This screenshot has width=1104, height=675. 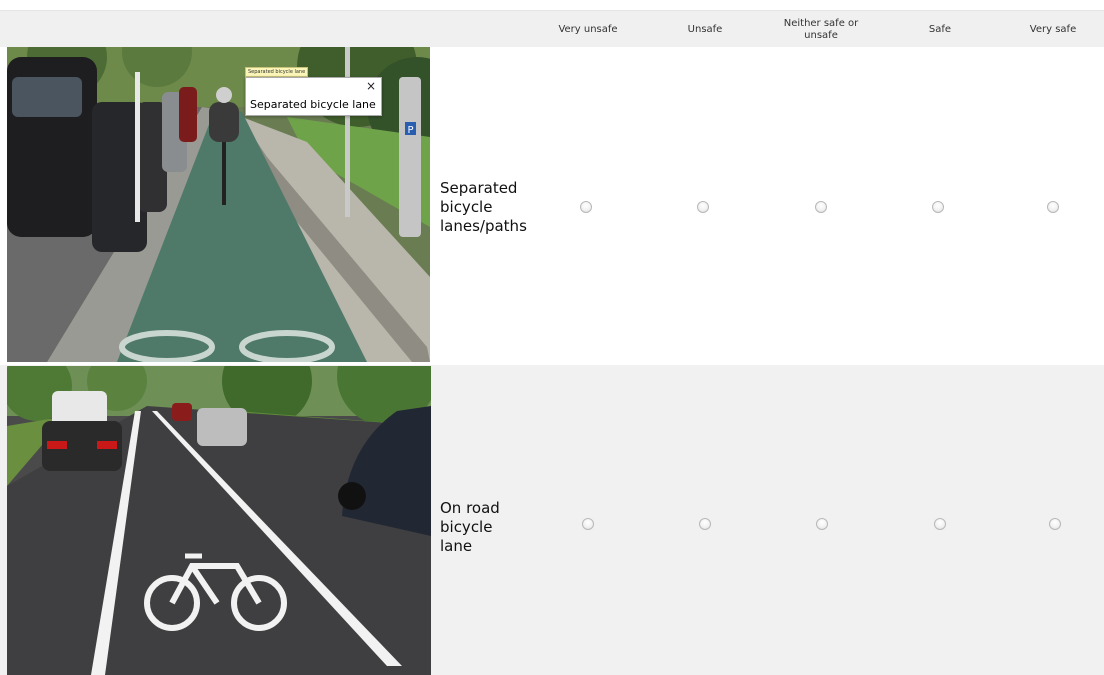 I want to click on column-header-unsafe: Unsafe, so click(x=705, y=29).